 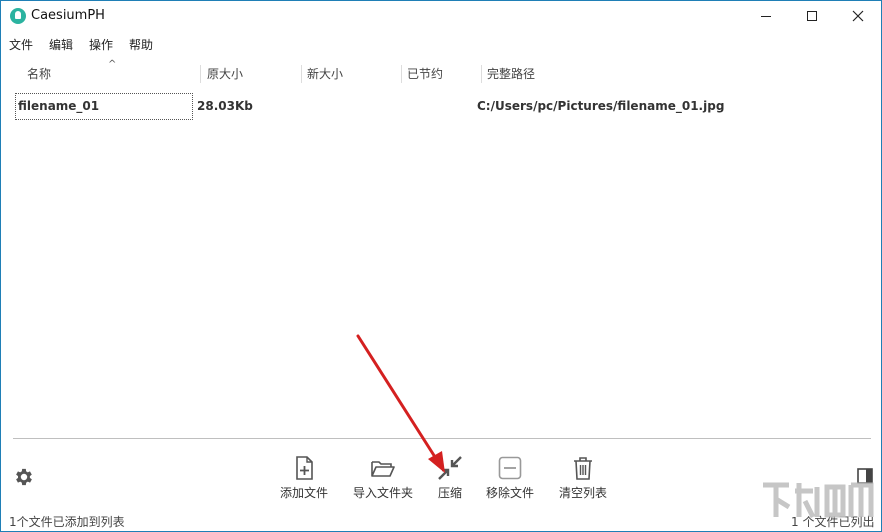 What do you see at coordinates (382, 493) in the screenshot?
I see `import-folder-label: 导入文件夹` at bounding box center [382, 493].